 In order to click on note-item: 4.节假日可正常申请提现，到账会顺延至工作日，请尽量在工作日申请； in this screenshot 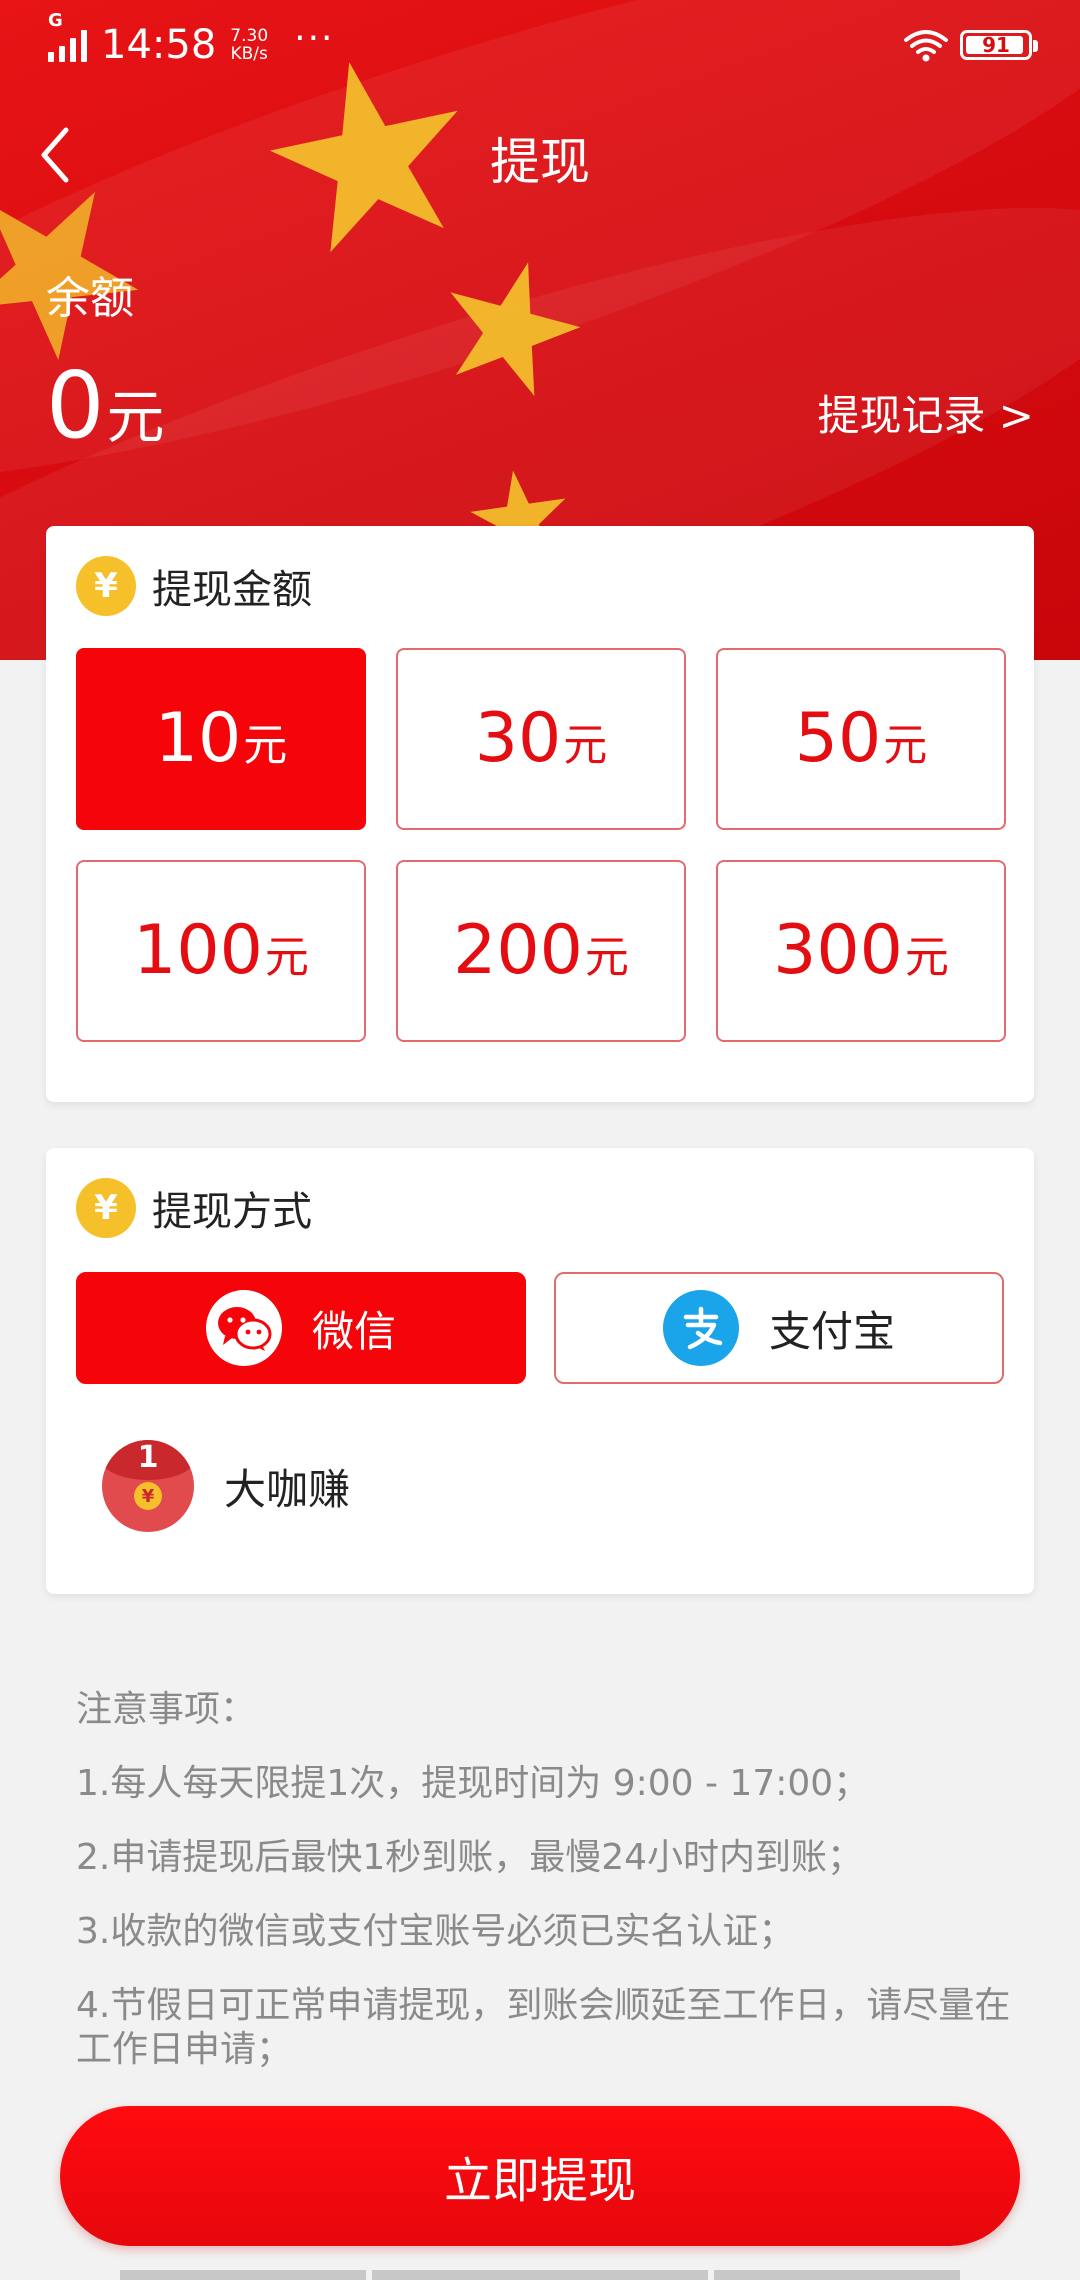, I will do `click(543, 2027)`.